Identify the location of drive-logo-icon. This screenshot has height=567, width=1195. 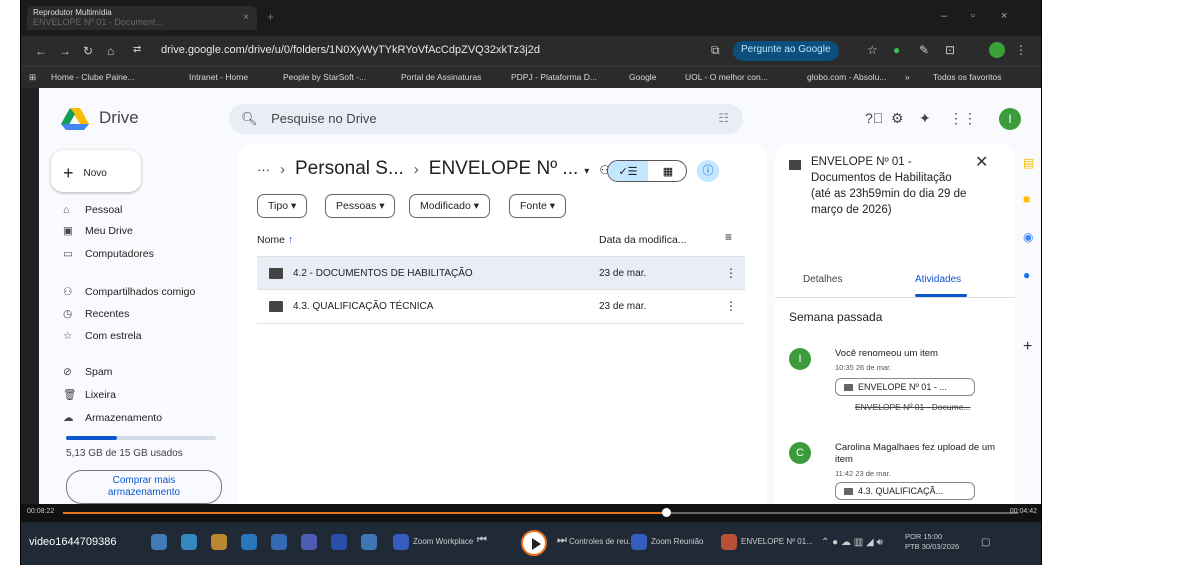
(75, 119).